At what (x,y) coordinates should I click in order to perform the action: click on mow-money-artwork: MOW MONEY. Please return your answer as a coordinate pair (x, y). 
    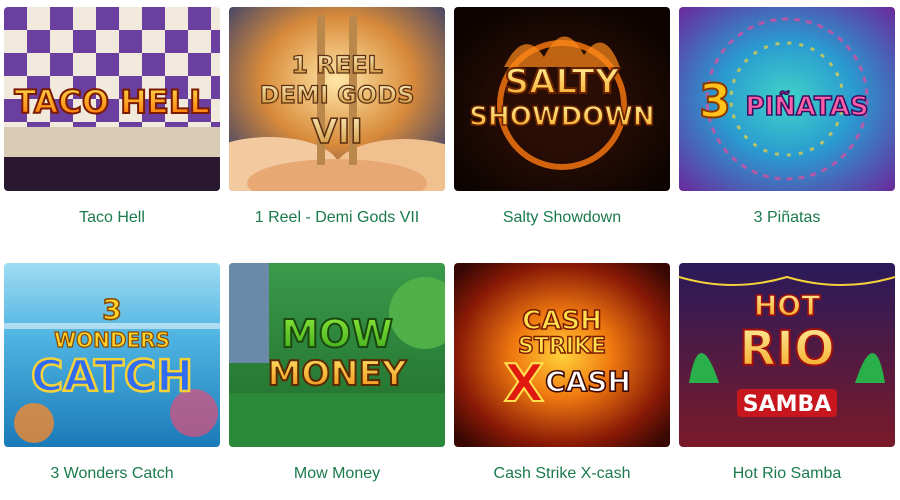
    Looking at the image, I should click on (337, 355).